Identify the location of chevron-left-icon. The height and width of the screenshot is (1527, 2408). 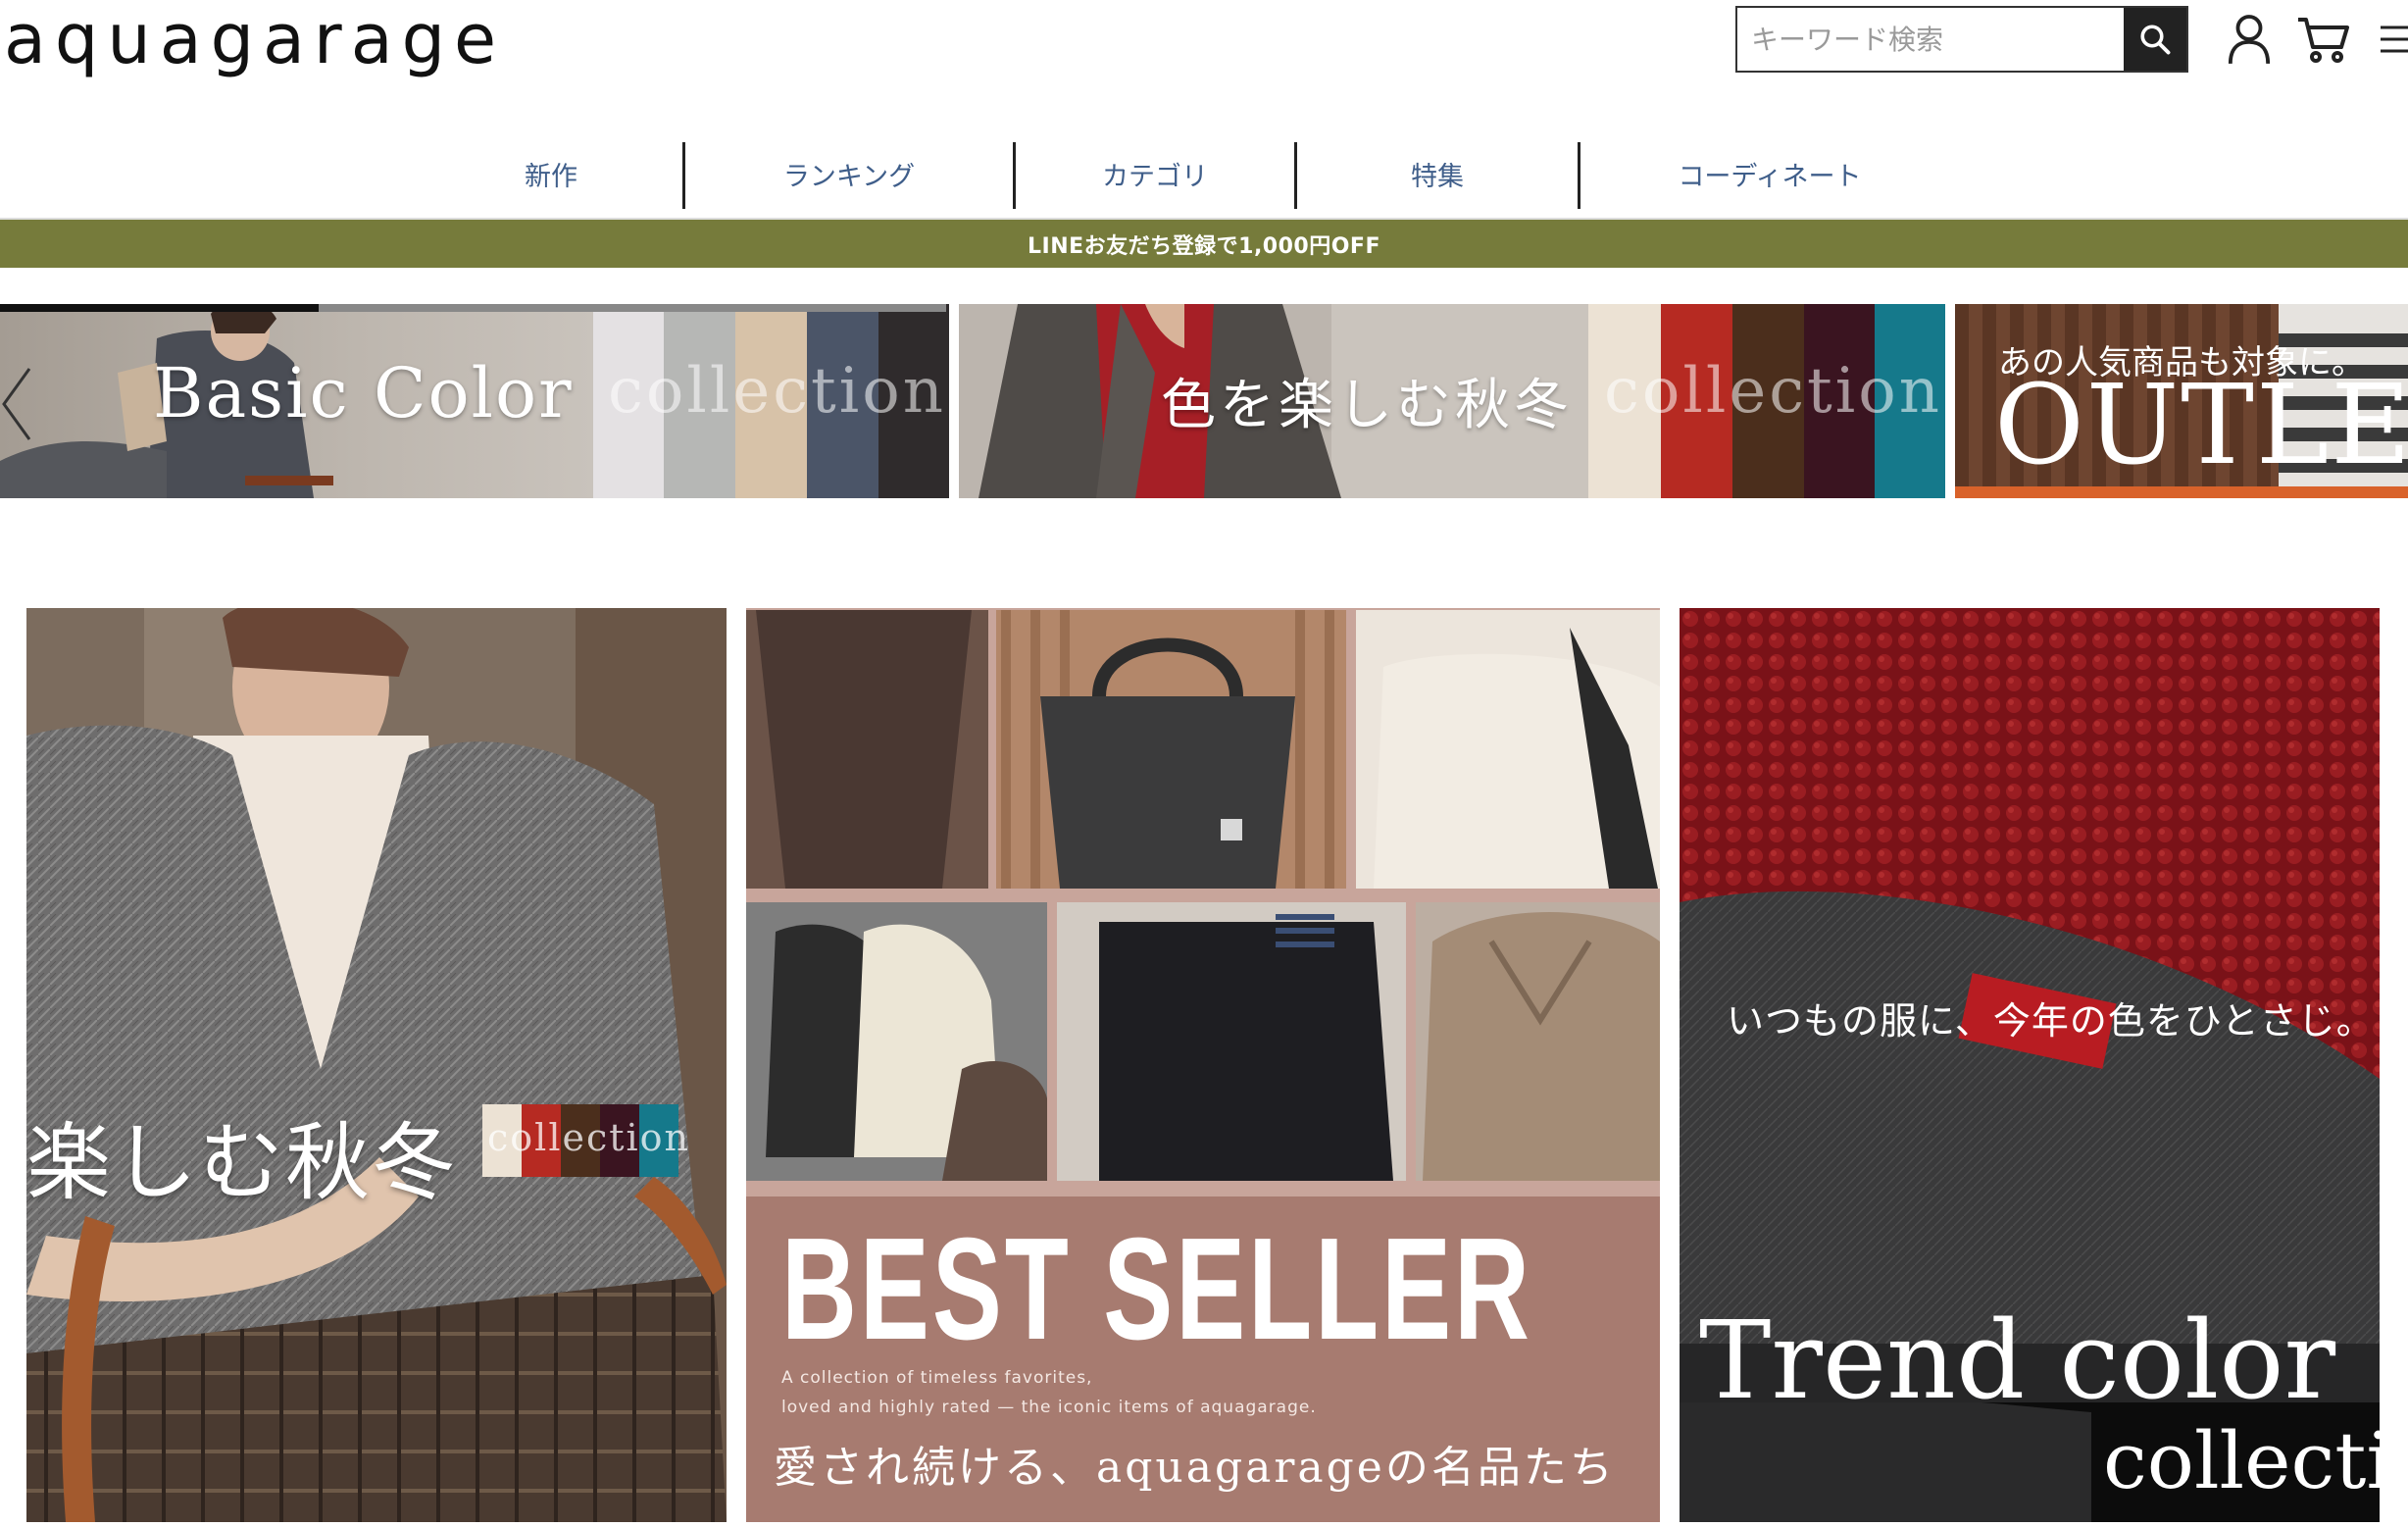
(16, 404).